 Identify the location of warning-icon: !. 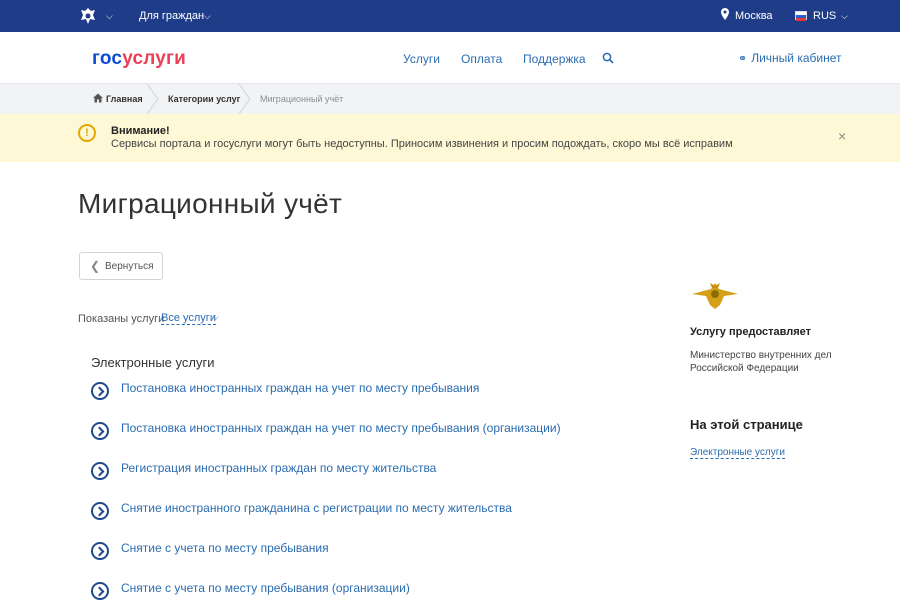
(87, 133).